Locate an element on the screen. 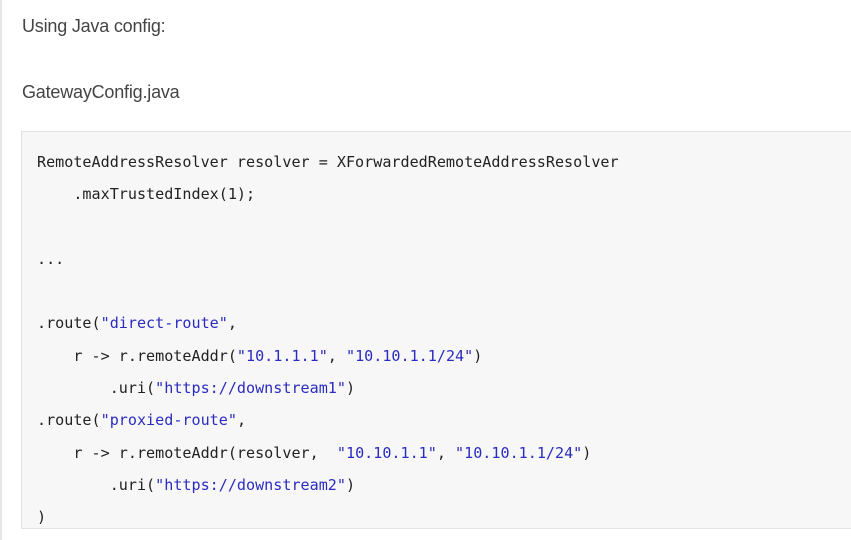  intro-paragraph: Using Java config: is located at coordinates (94, 26).